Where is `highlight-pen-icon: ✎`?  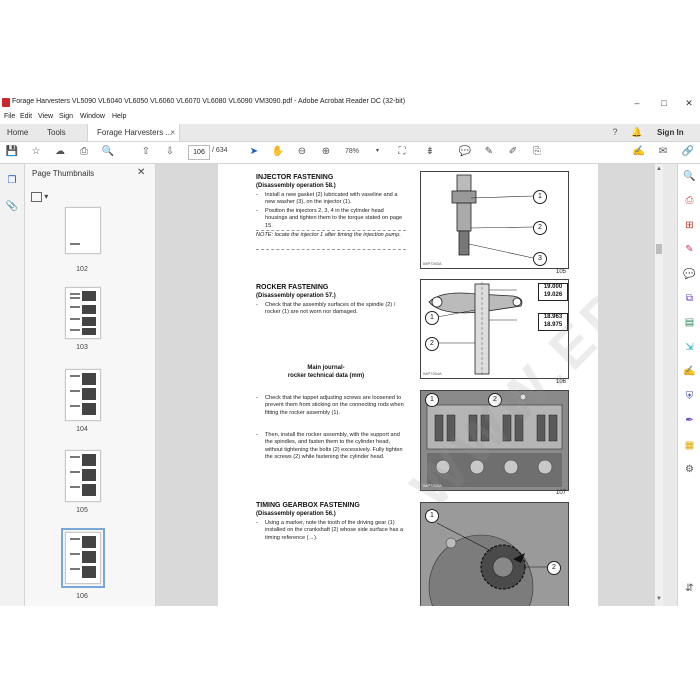 highlight-pen-icon: ✎ is located at coordinates (489, 152).